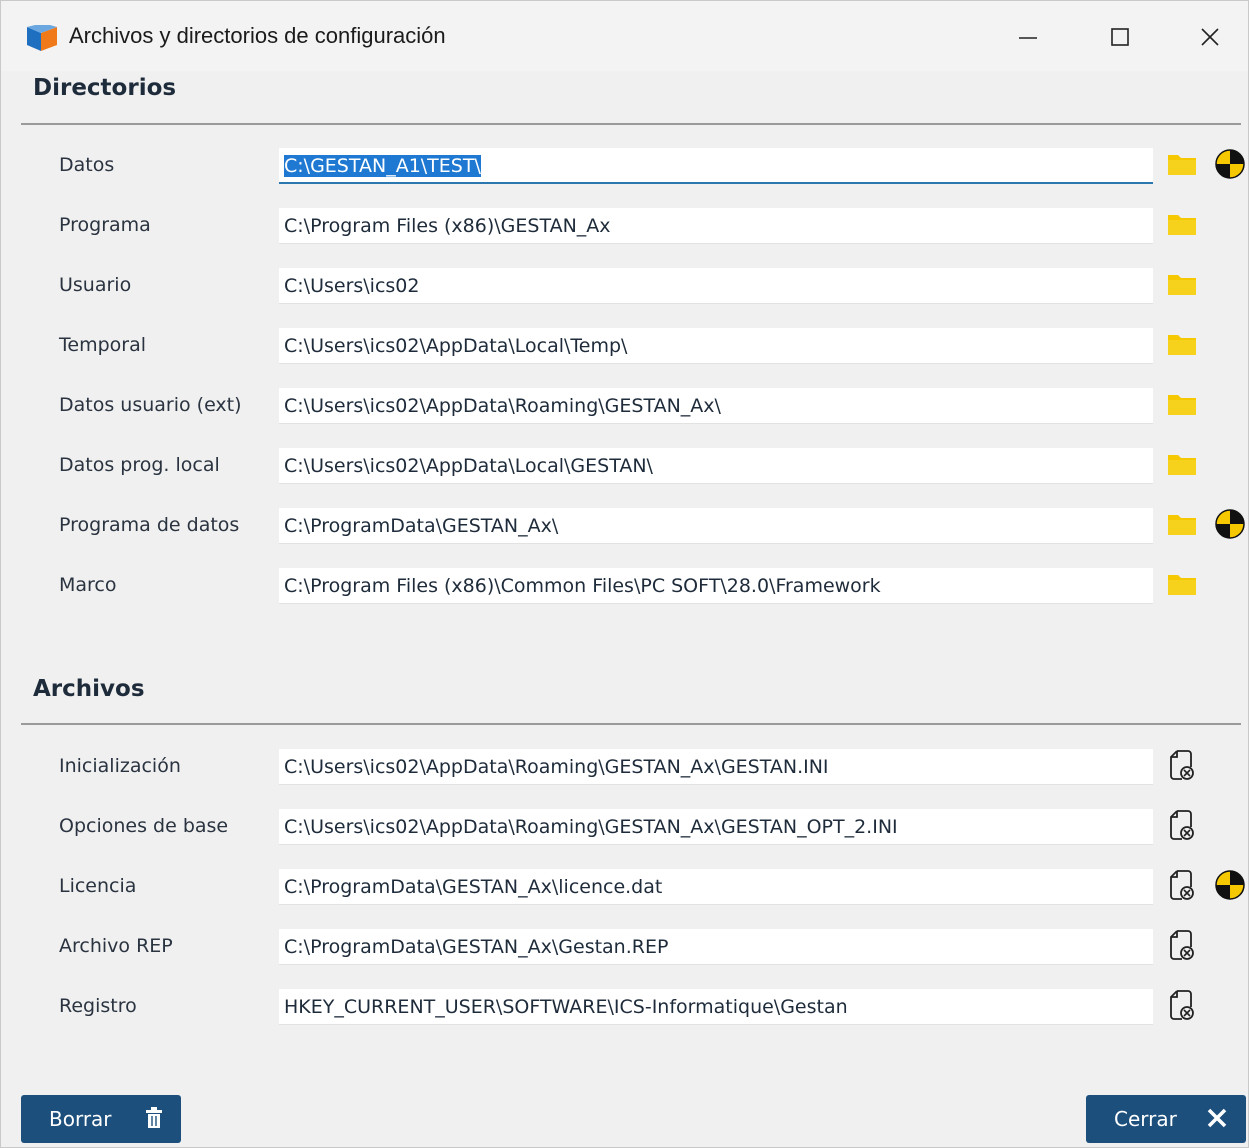  What do you see at coordinates (102, 345) in the screenshot?
I see `directorios-label-temporal: Temporal` at bounding box center [102, 345].